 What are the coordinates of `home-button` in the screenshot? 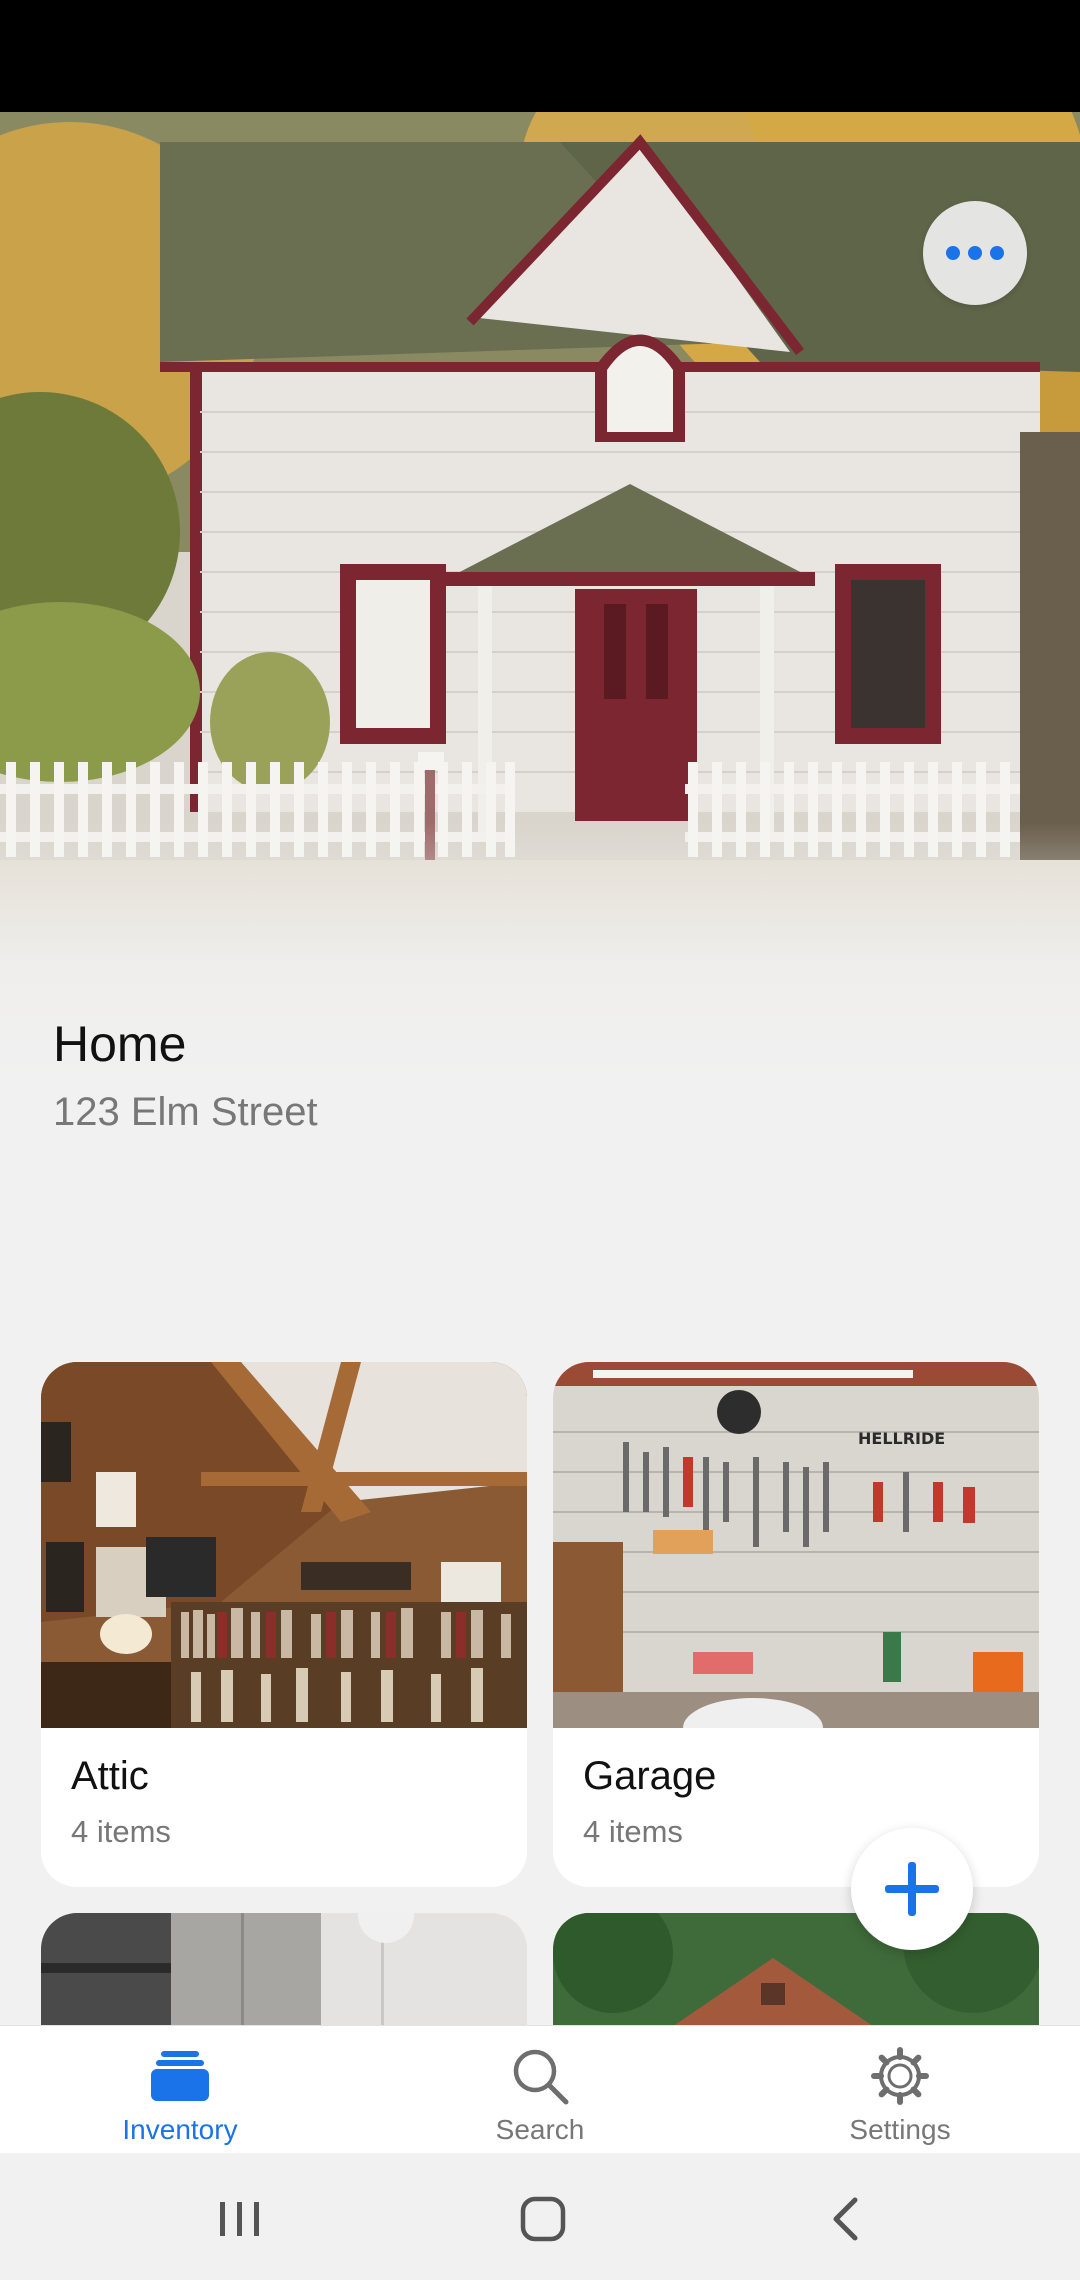 It's located at (543, 2219).